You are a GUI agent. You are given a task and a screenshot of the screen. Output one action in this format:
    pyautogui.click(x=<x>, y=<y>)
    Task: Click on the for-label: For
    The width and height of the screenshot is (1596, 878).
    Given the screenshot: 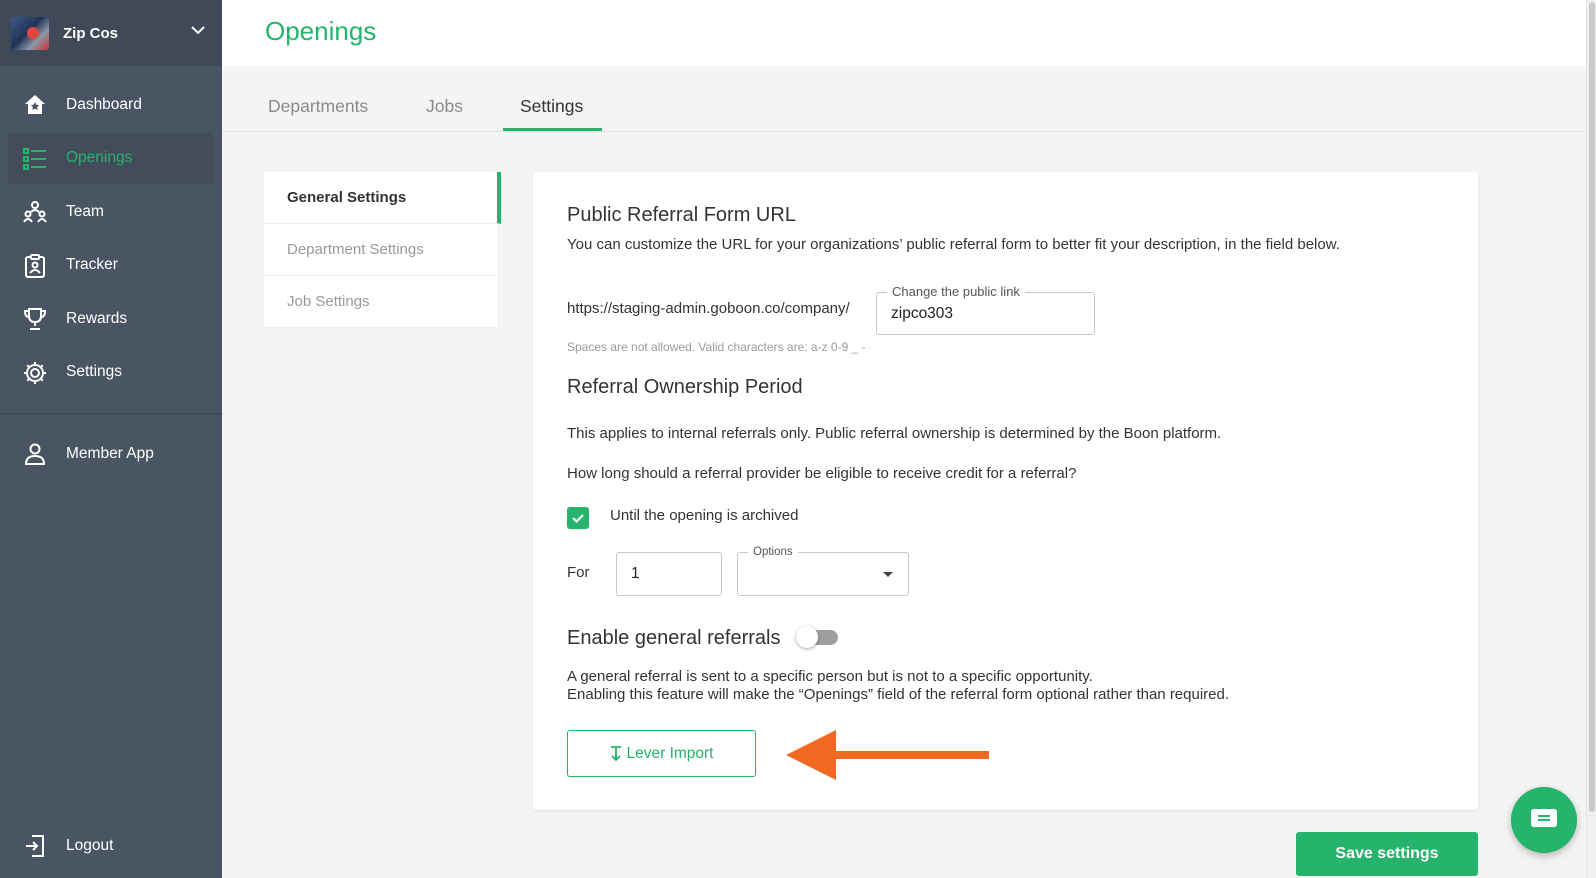 What is the action you would take?
    pyautogui.click(x=578, y=572)
    